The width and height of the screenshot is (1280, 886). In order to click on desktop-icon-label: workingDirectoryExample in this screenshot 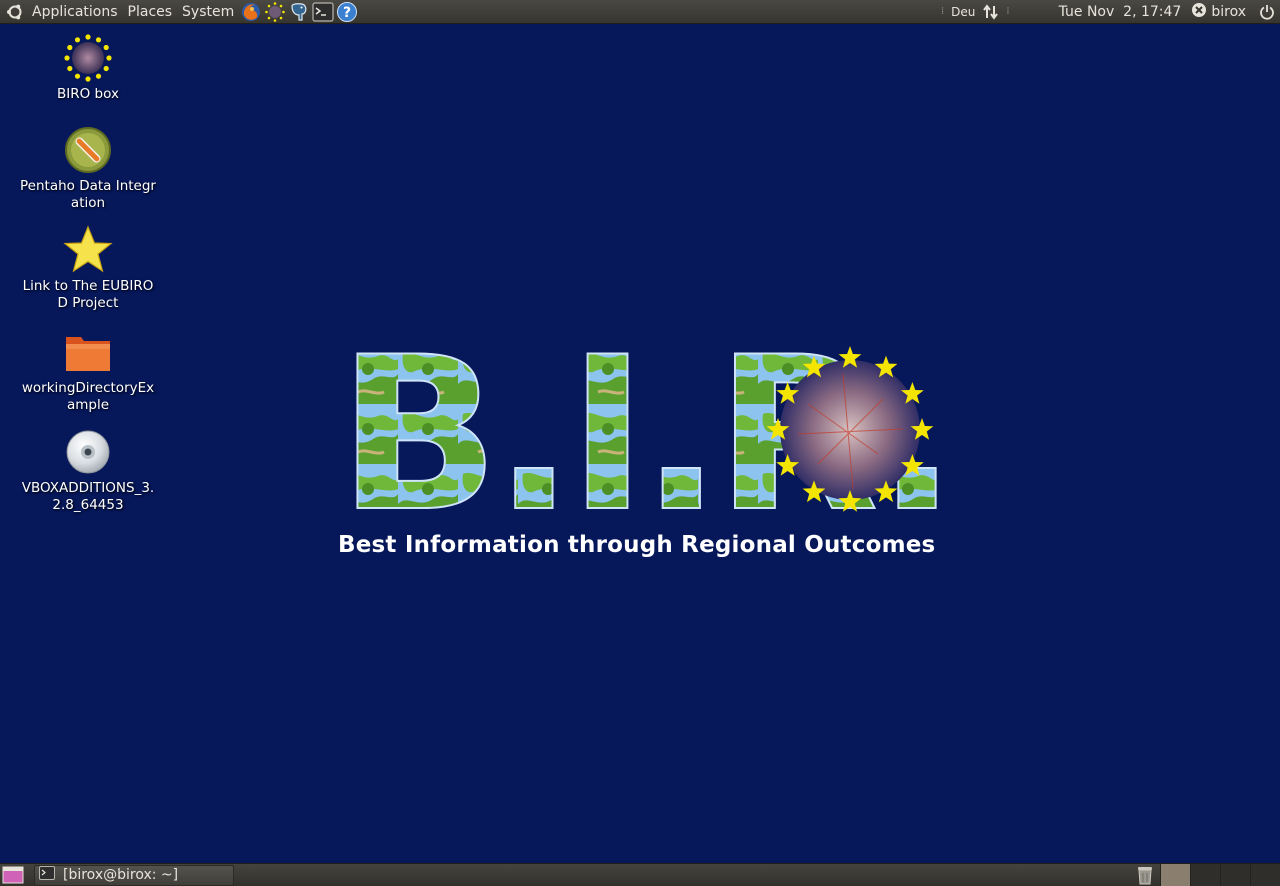, I will do `click(88, 396)`.